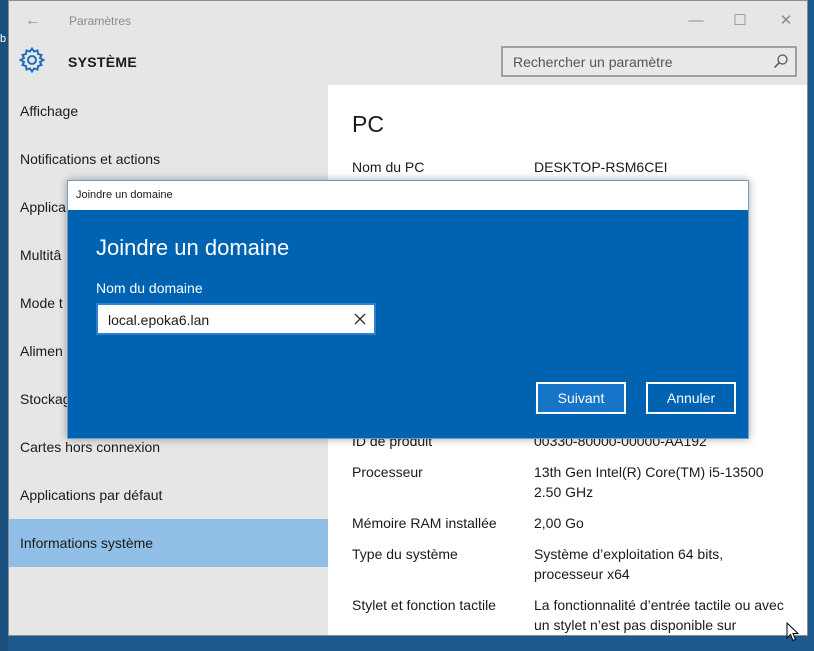 The height and width of the screenshot is (651, 814). Describe the element at coordinates (793, 632) in the screenshot. I see `mouse-cursor-icon` at that location.